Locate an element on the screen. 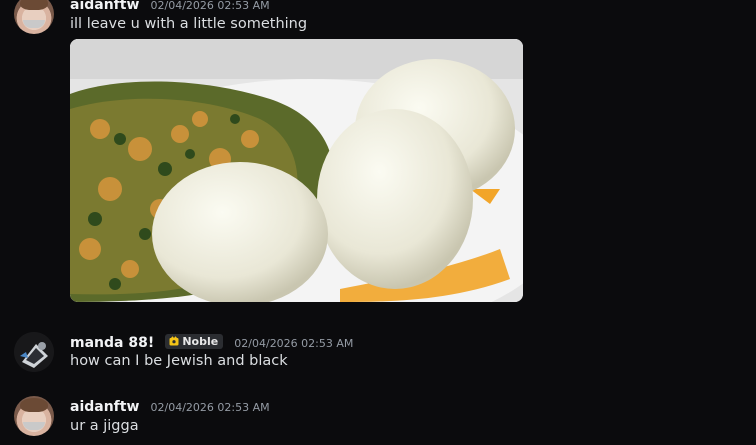 The width and height of the screenshot is (756, 445). badge-label: Noble is located at coordinates (200, 341).